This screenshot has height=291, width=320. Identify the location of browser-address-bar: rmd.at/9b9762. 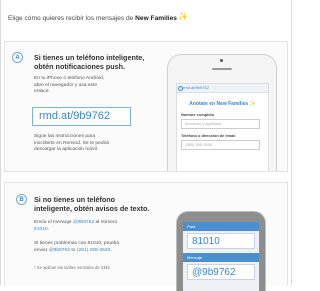
(222, 88).